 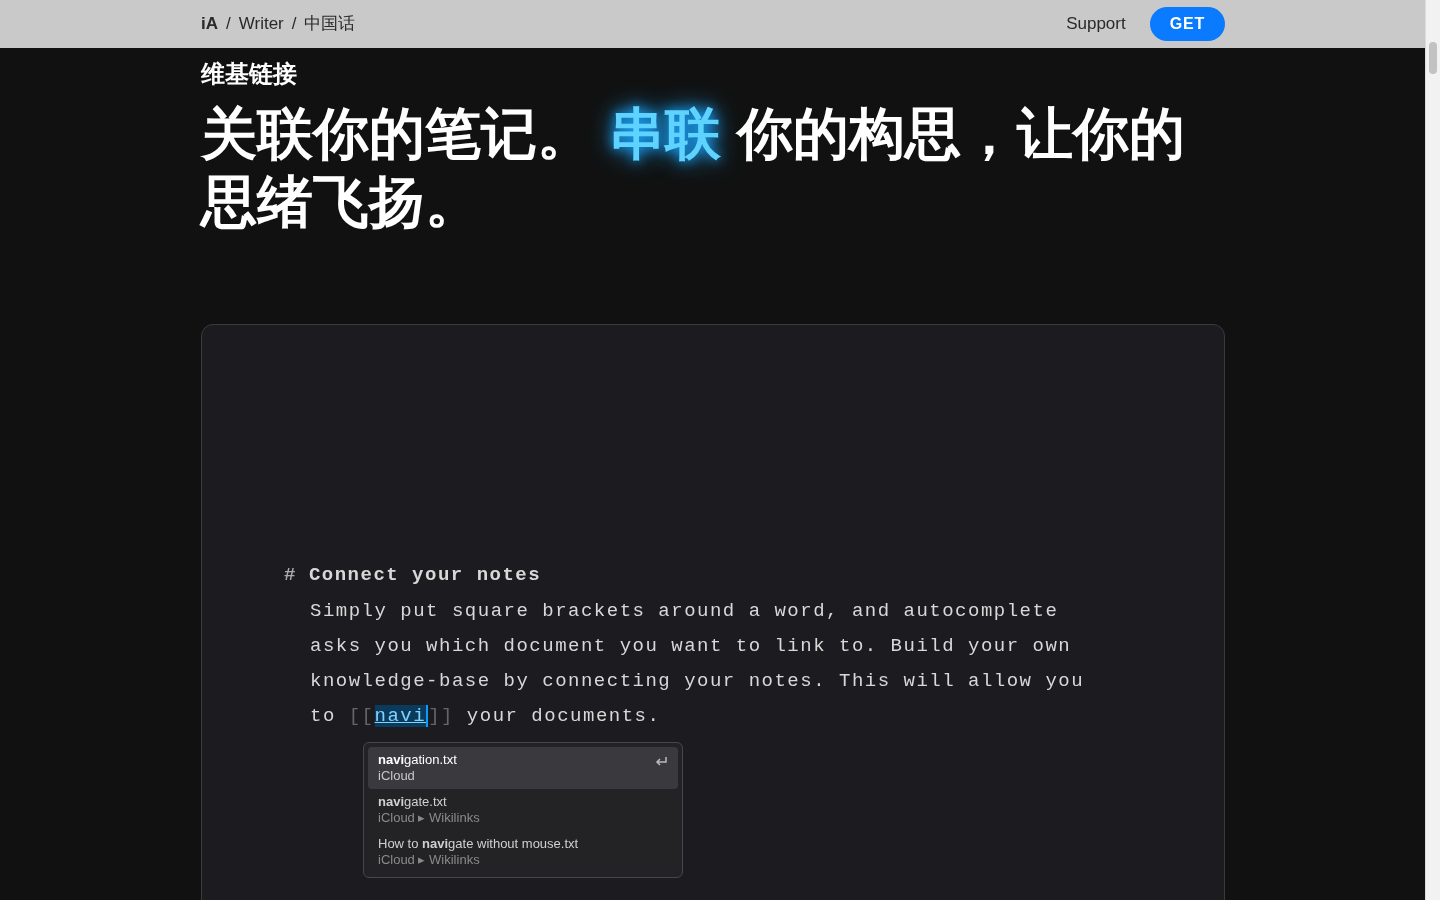 I want to click on breadcrumb-link: Writer, so click(x=261, y=24).